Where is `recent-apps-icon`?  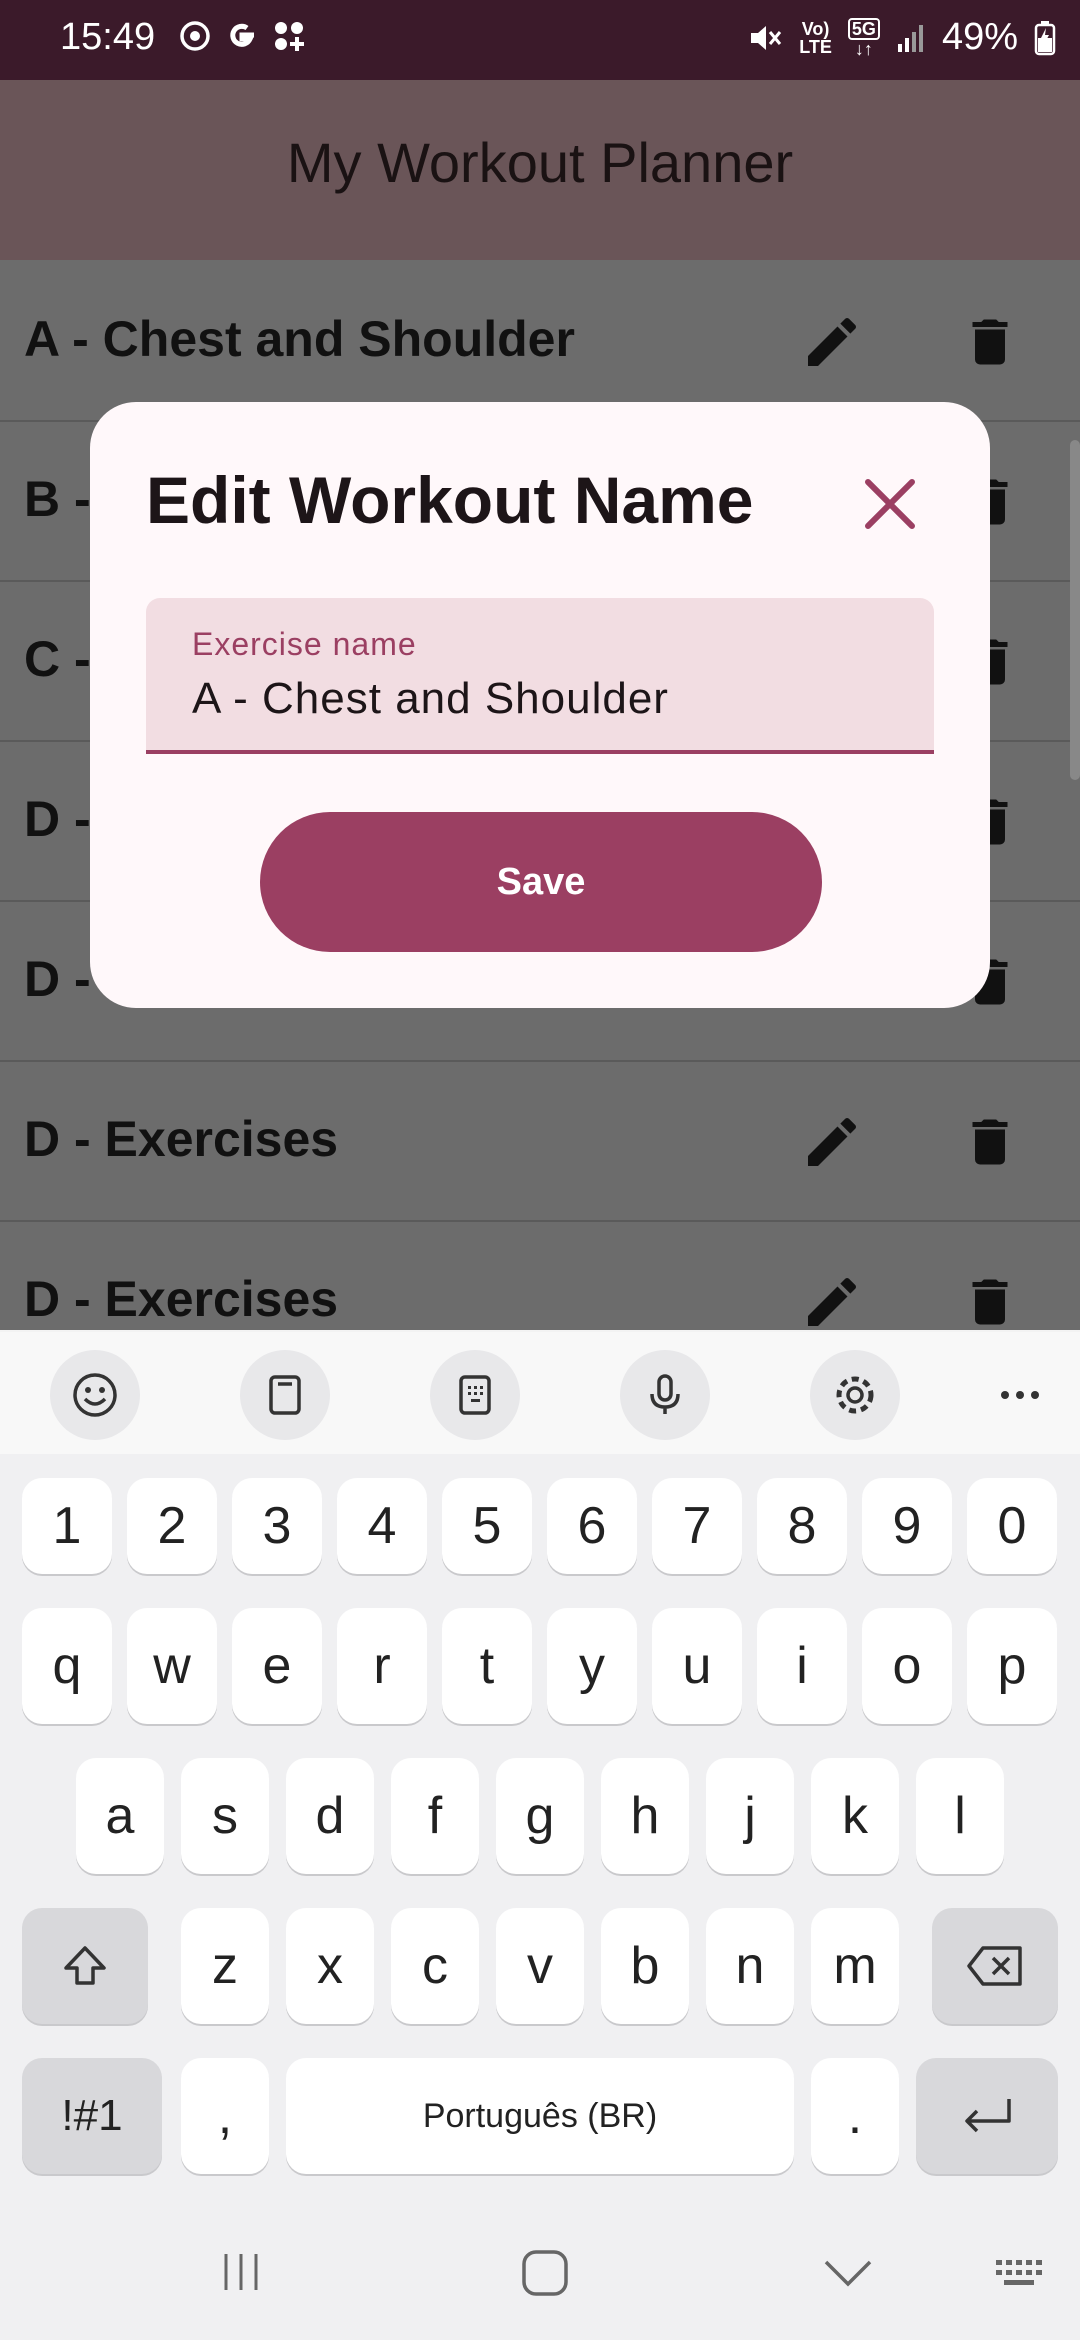 recent-apps-icon is located at coordinates (241, 2272).